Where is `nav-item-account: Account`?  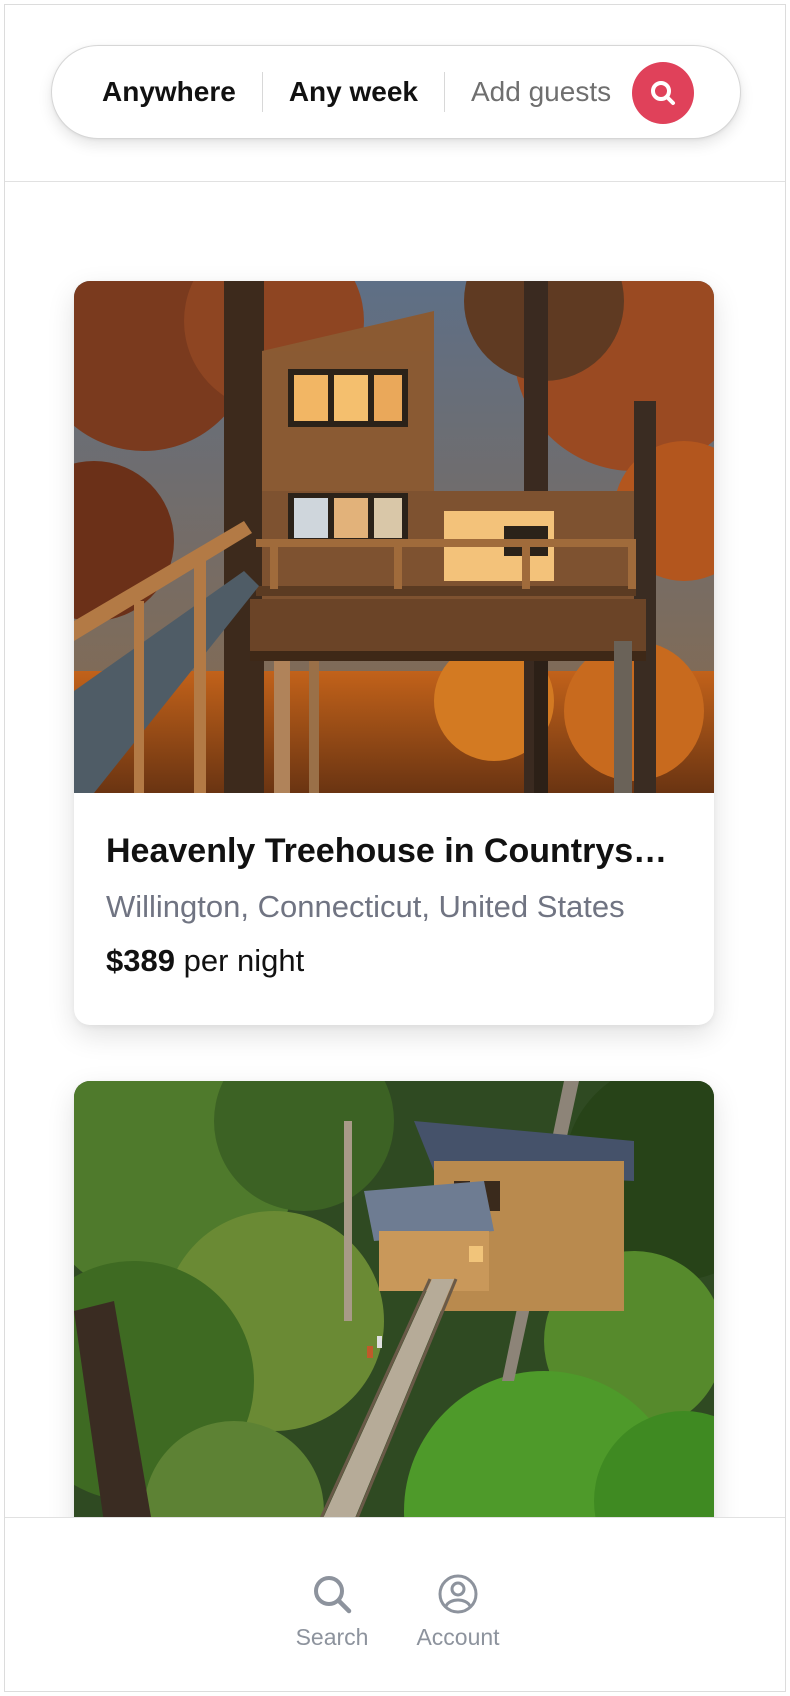
nav-item-account: Account is located at coordinates (458, 1611).